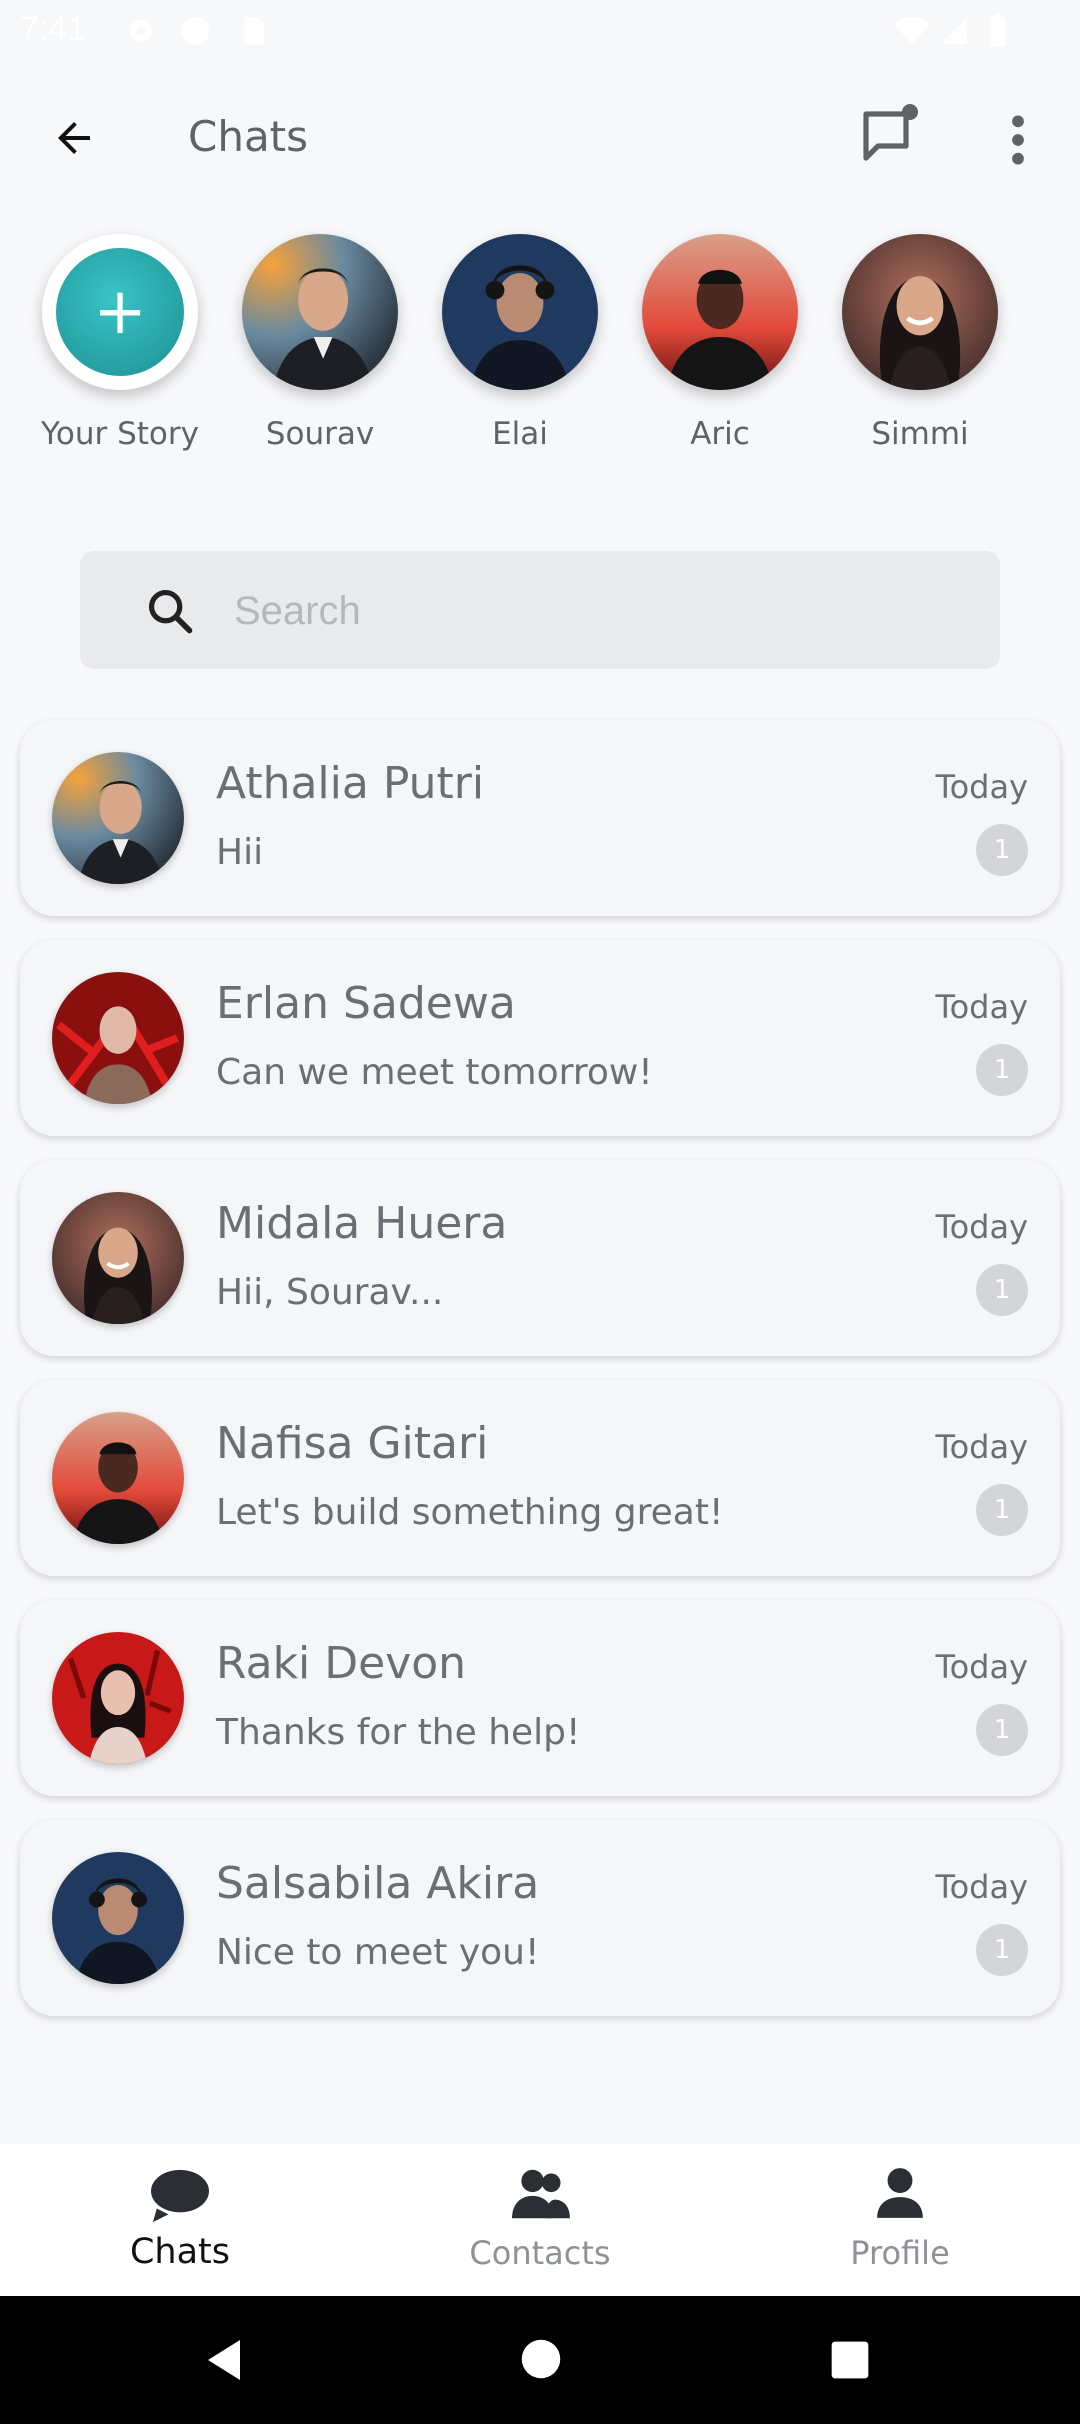  Describe the element at coordinates (920, 434) in the screenshot. I see `story-label: Simmi` at that location.